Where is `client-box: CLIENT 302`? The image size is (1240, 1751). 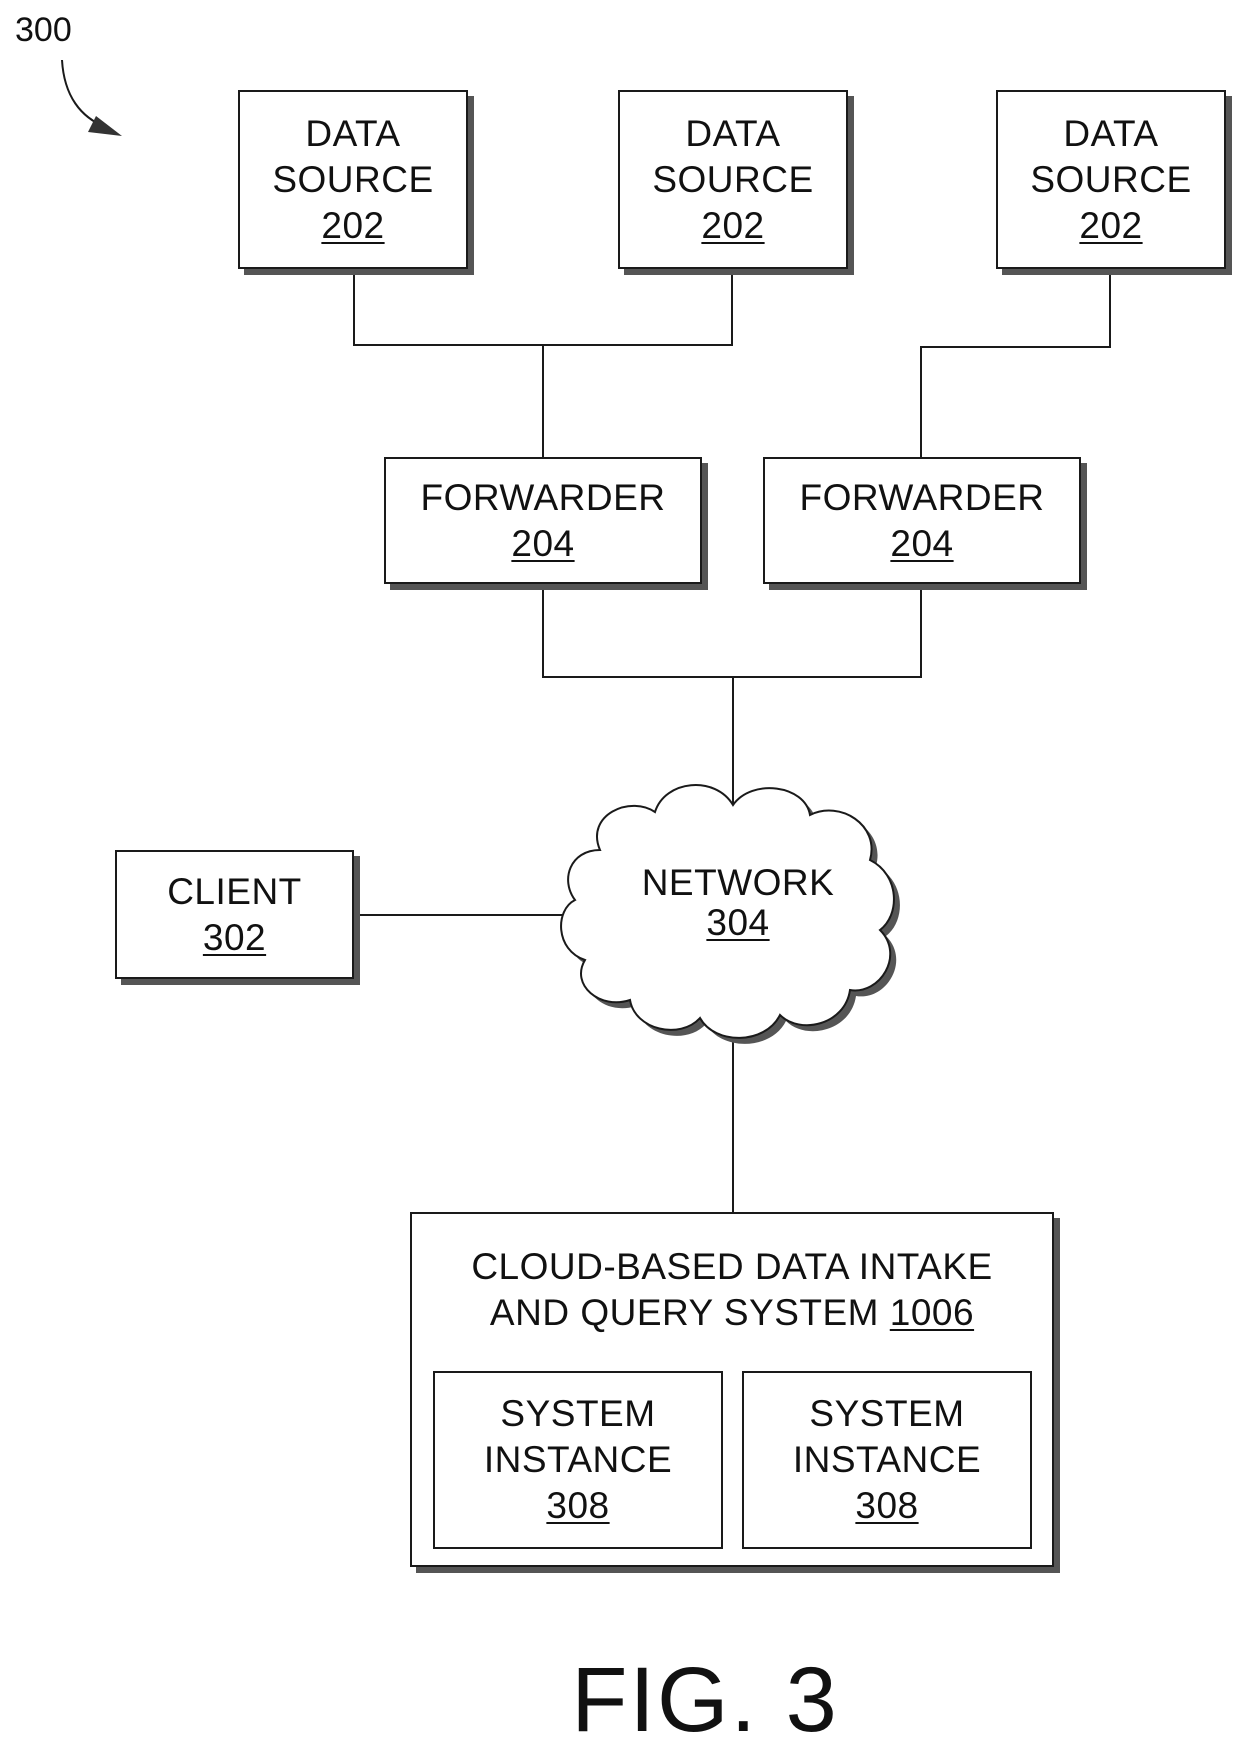 client-box: CLIENT 302 is located at coordinates (234, 914).